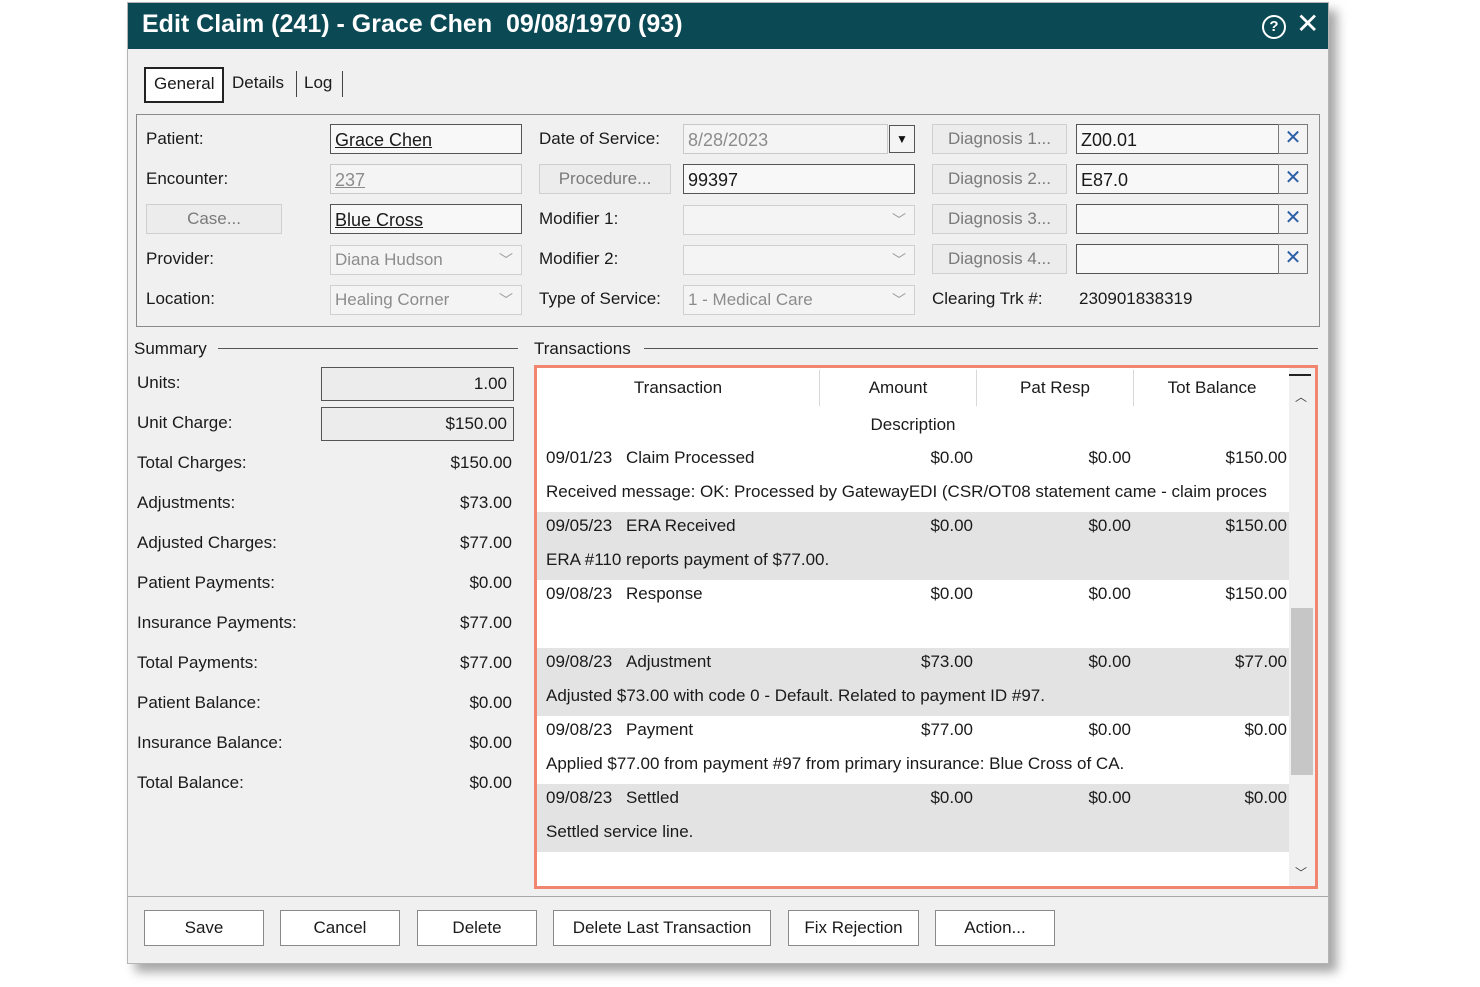 The image size is (1480, 987). Describe the element at coordinates (1293, 219) in the screenshot. I see `clear-diagnosis3-icon: ✕` at that location.